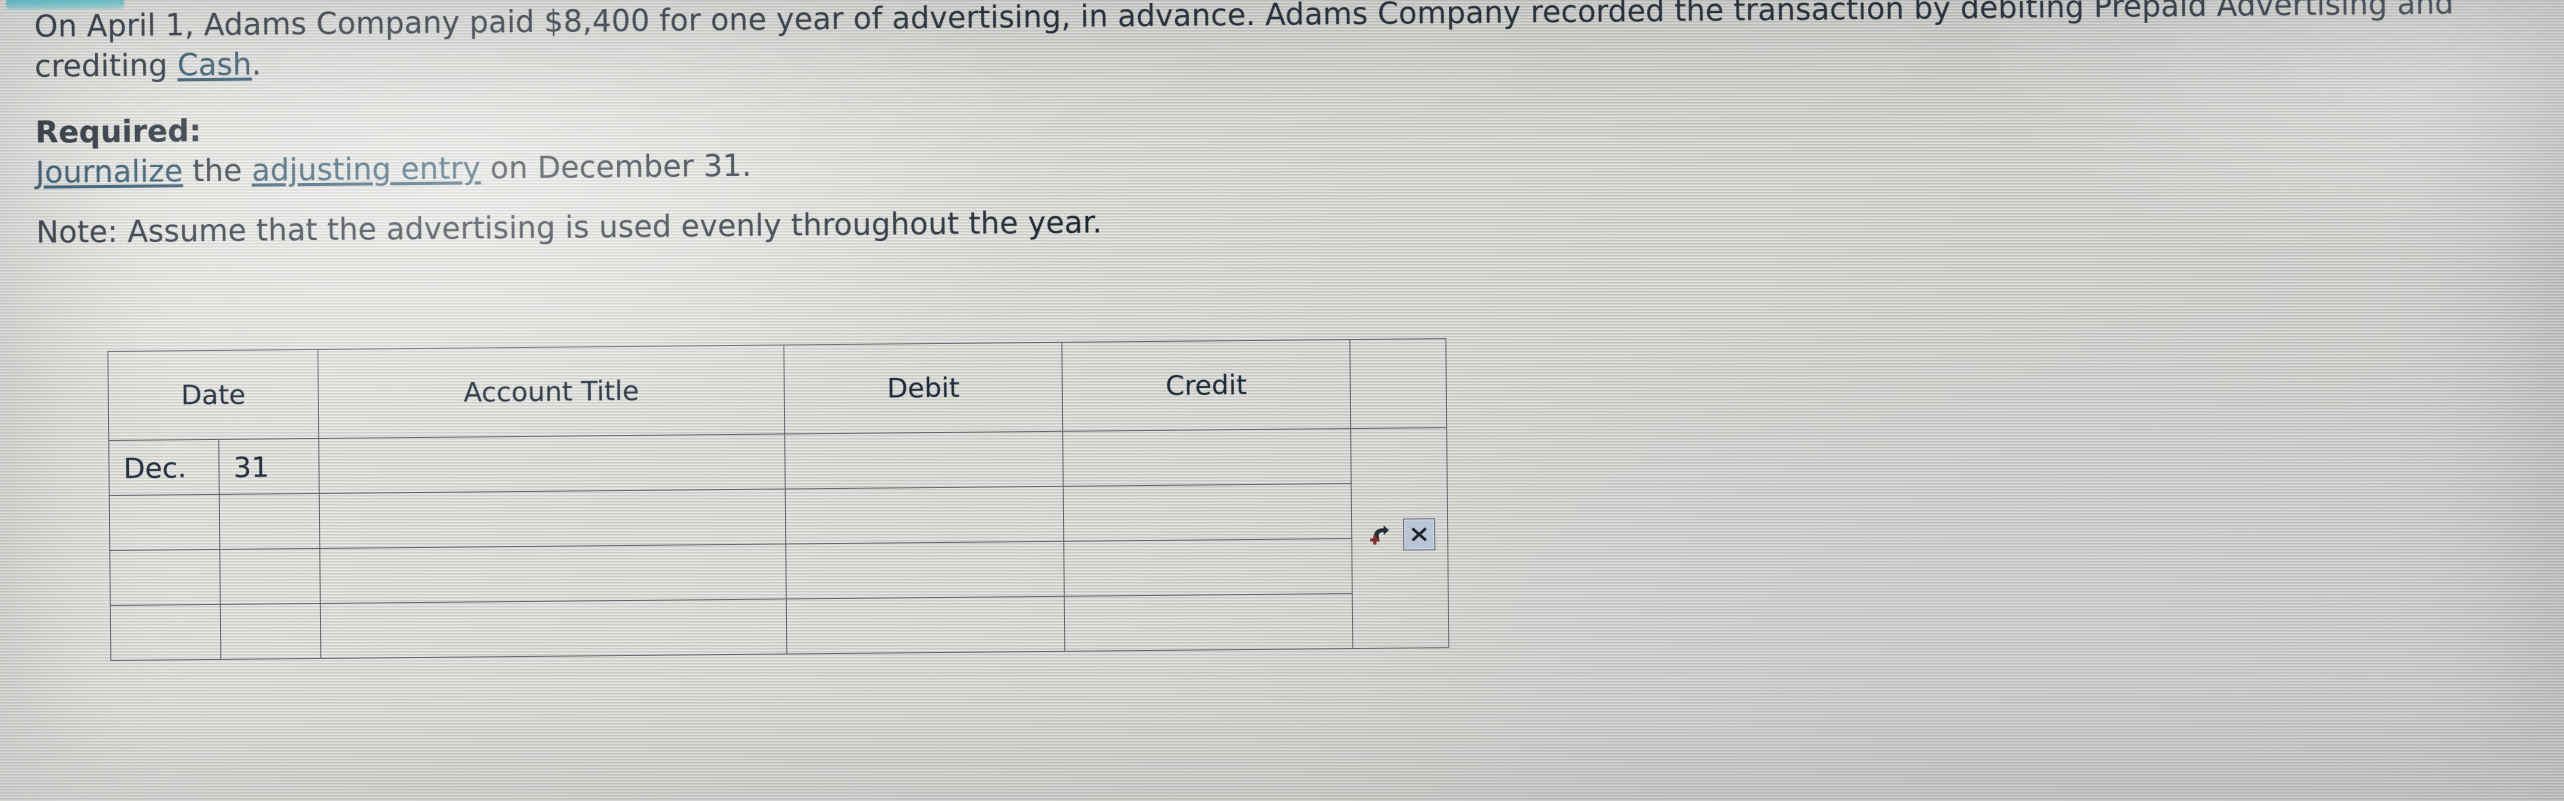 The width and height of the screenshot is (2564, 801). What do you see at coordinates (1400, 534) in the screenshot?
I see `row-action-buttons` at bounding box center [1400, 534].